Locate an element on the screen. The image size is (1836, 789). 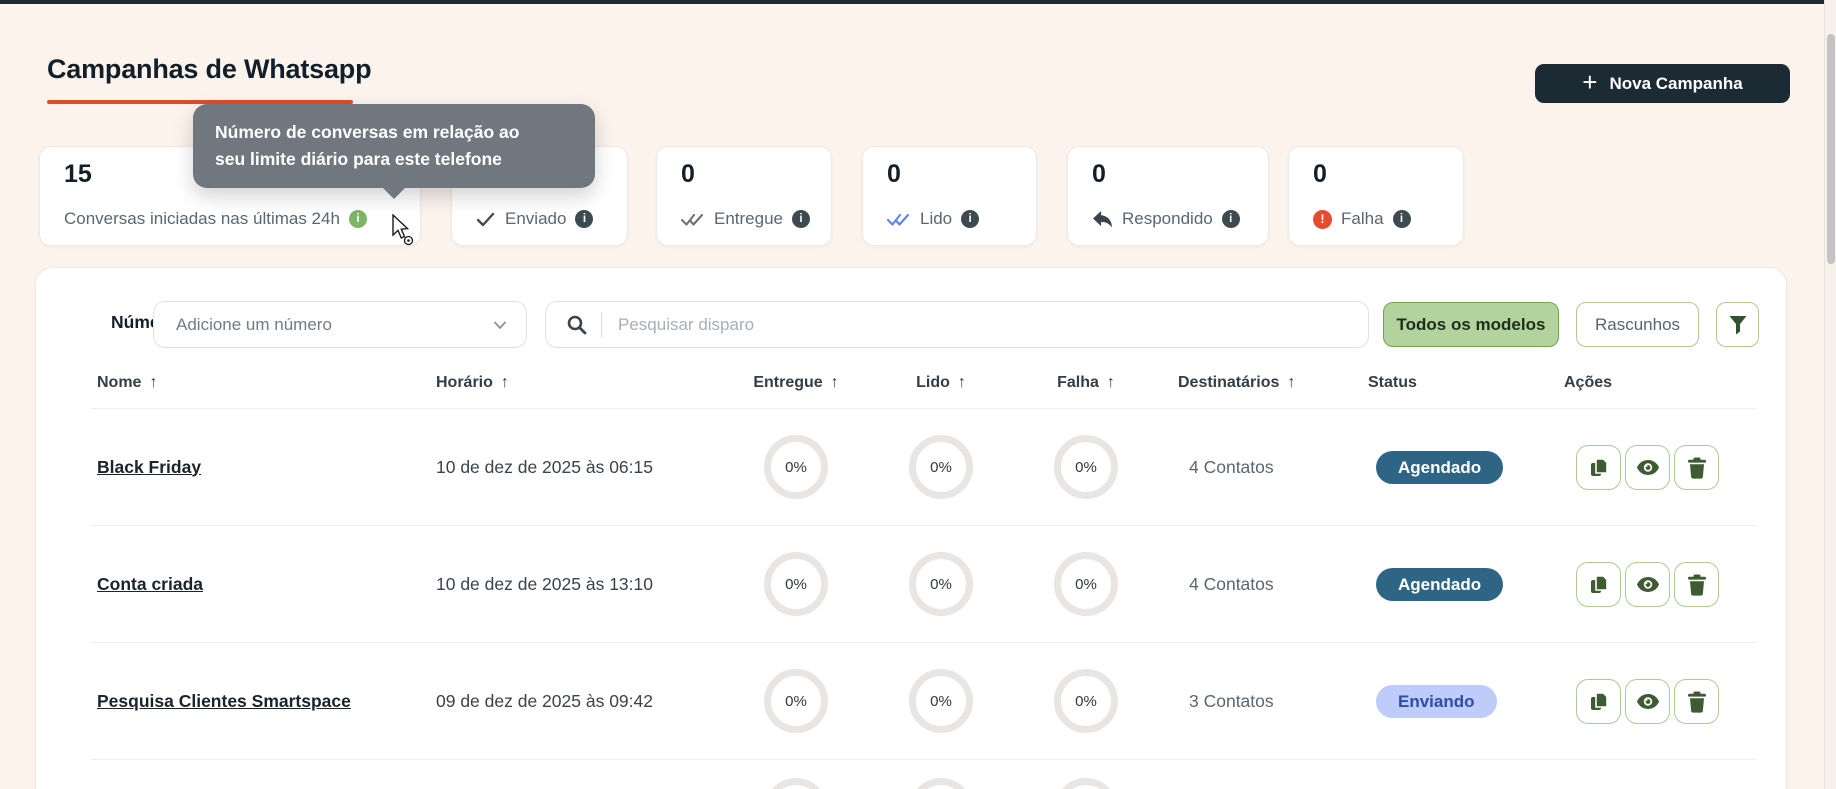
read-progress-circle is located at coordinates (941, 783).